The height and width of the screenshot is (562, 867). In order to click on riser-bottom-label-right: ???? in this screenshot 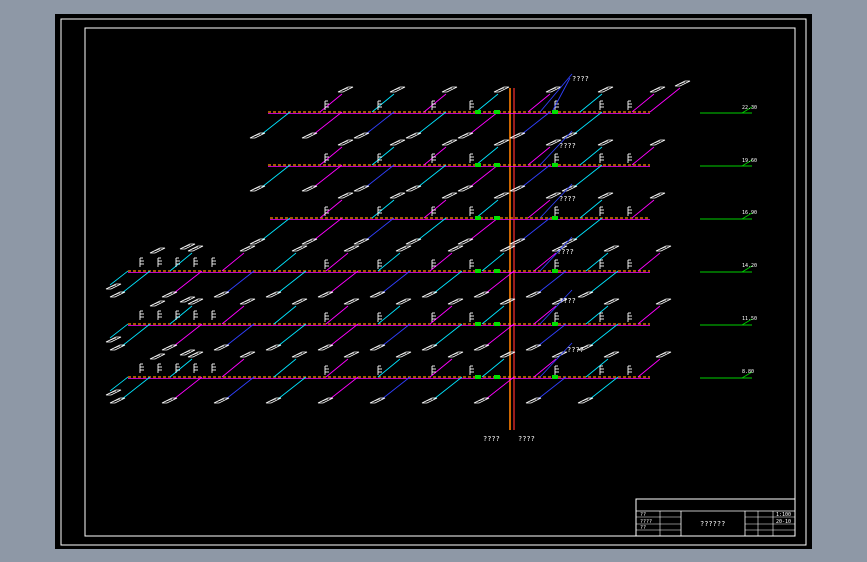, I will do `click(526, 439)`.